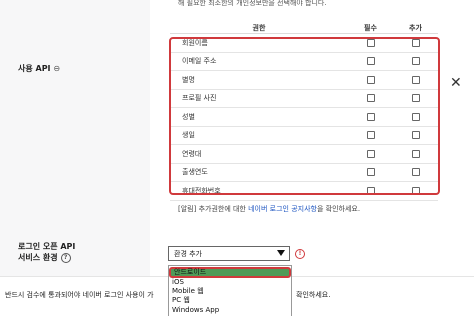 This screenshot has width=474, height=317. What do you see at coordinates (281, 253) in the screenshot?
I see `chevron-down-icon` at bounding box center [281, 253].